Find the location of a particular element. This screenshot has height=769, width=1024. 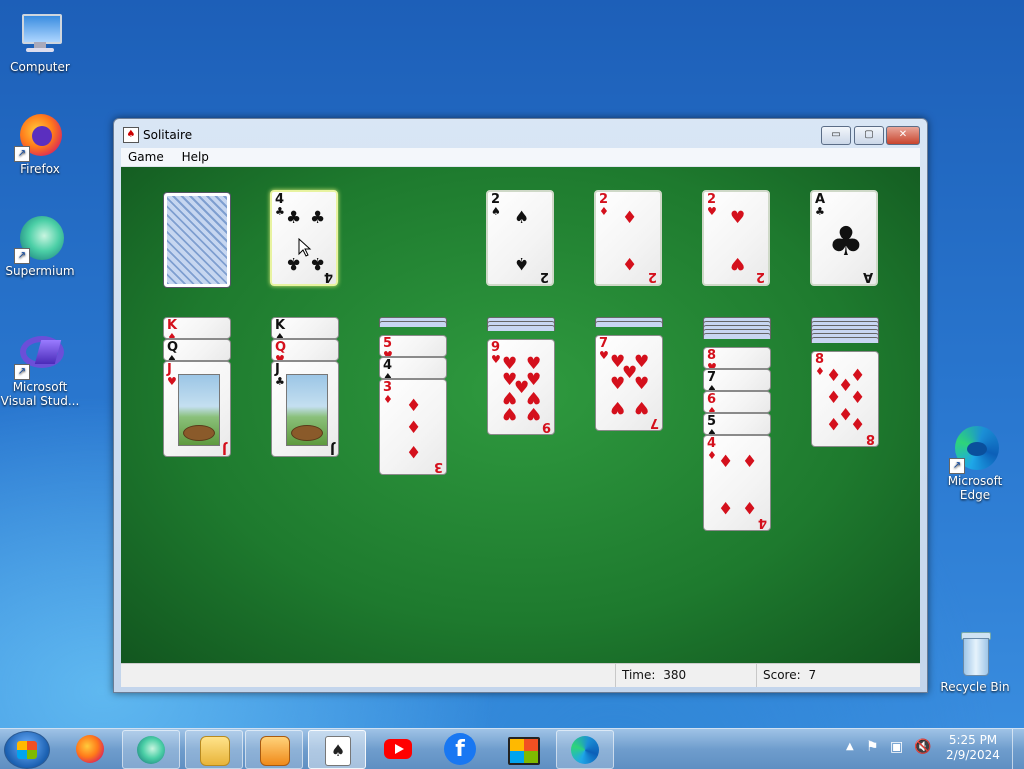

taskbar-media-player is located at coordinates (274, 749).